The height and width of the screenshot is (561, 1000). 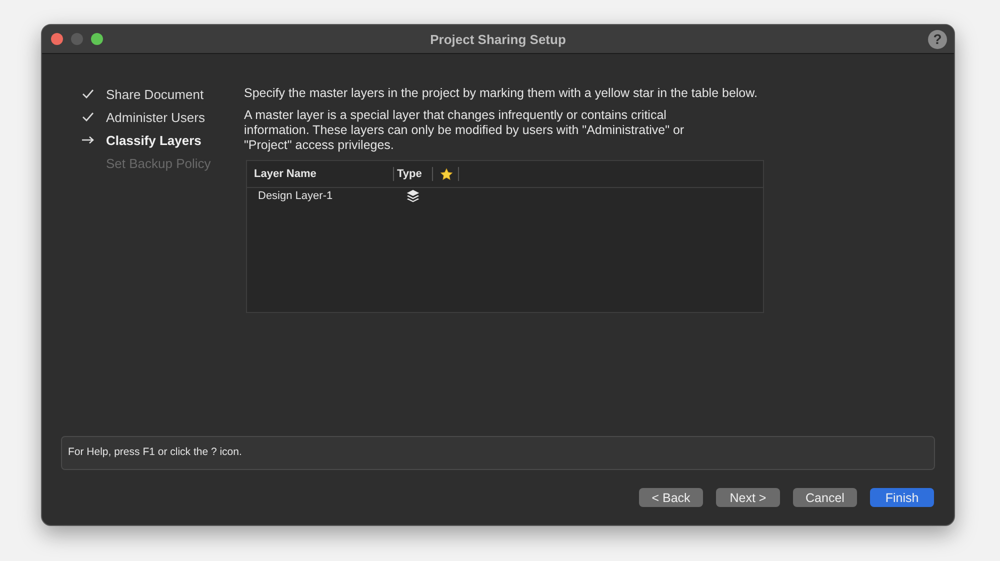 What do you see at coordinates (902, 497) in the screenshot?
I see `dialog-button: Finish` at bounding box center [902, 497].